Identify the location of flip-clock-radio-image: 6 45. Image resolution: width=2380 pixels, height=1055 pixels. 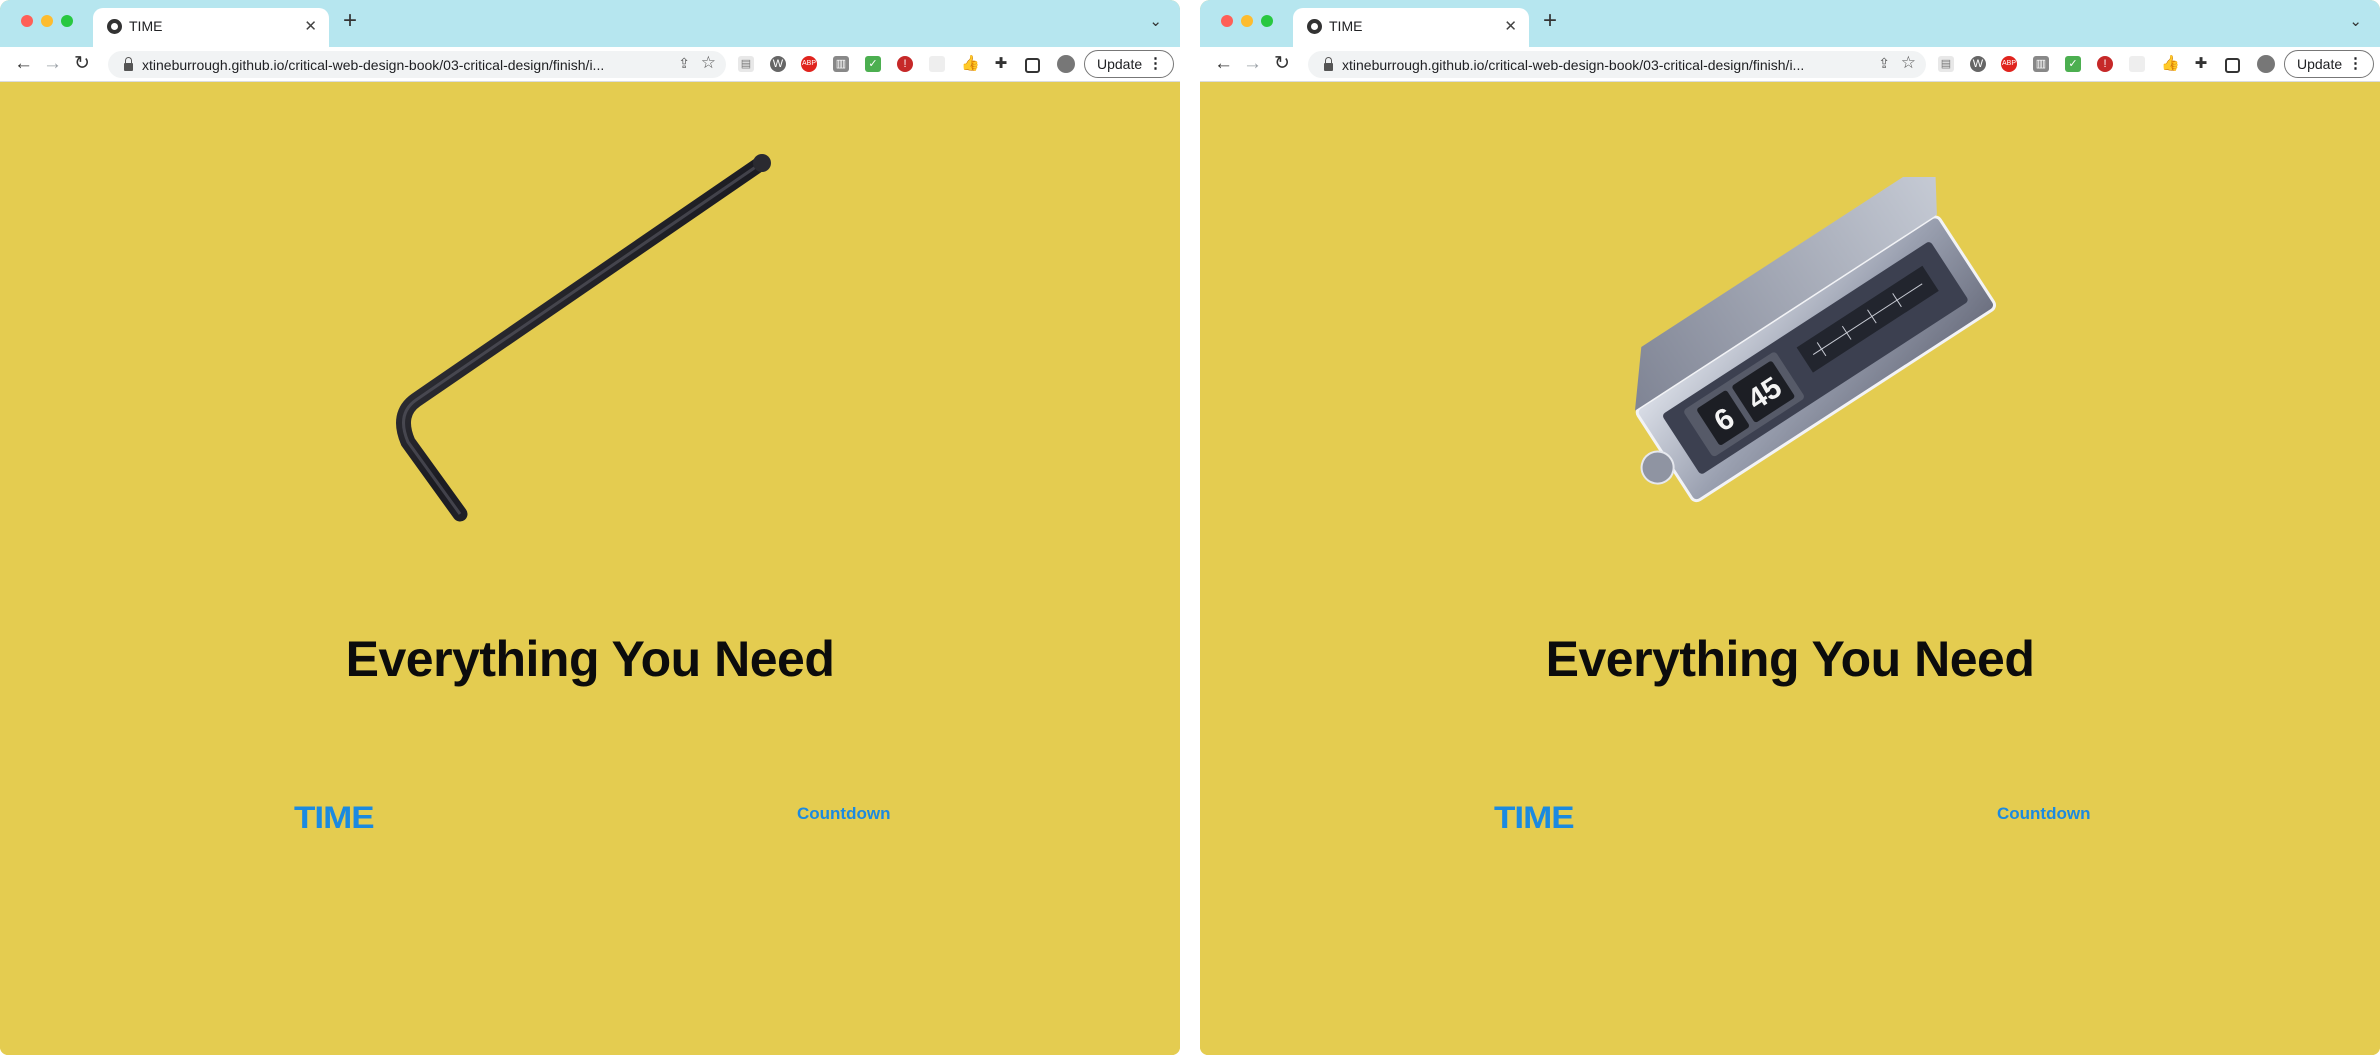
(1815, 340).